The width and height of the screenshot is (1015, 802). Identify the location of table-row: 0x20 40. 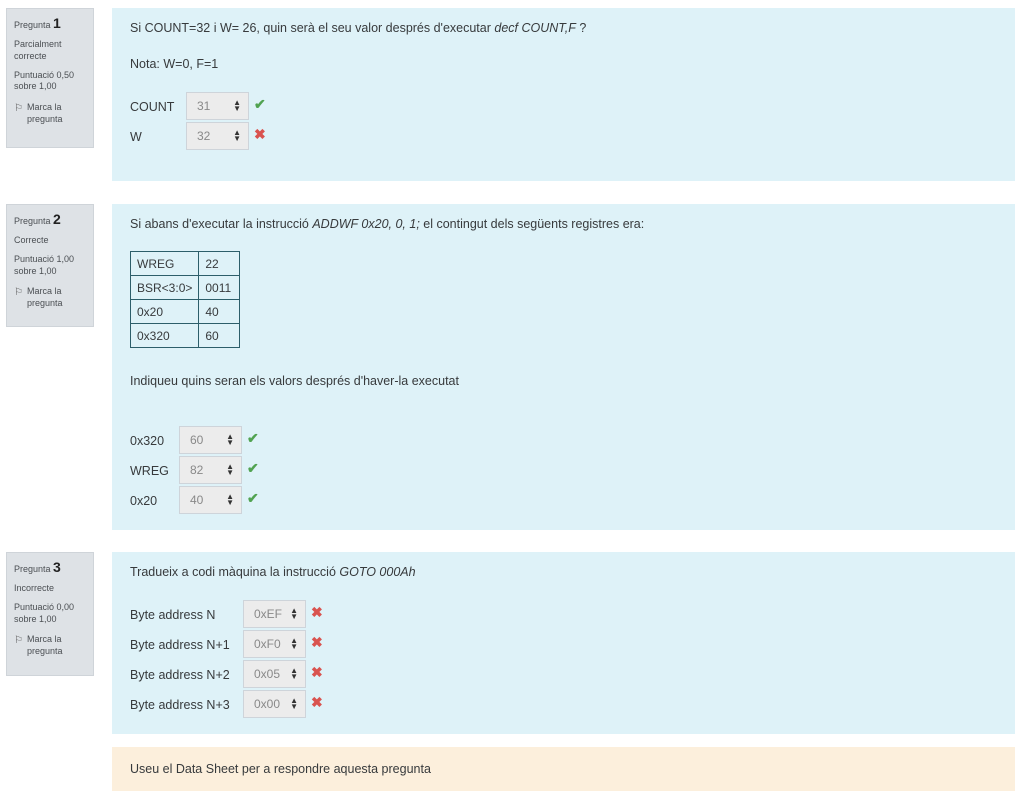
(185, 311).